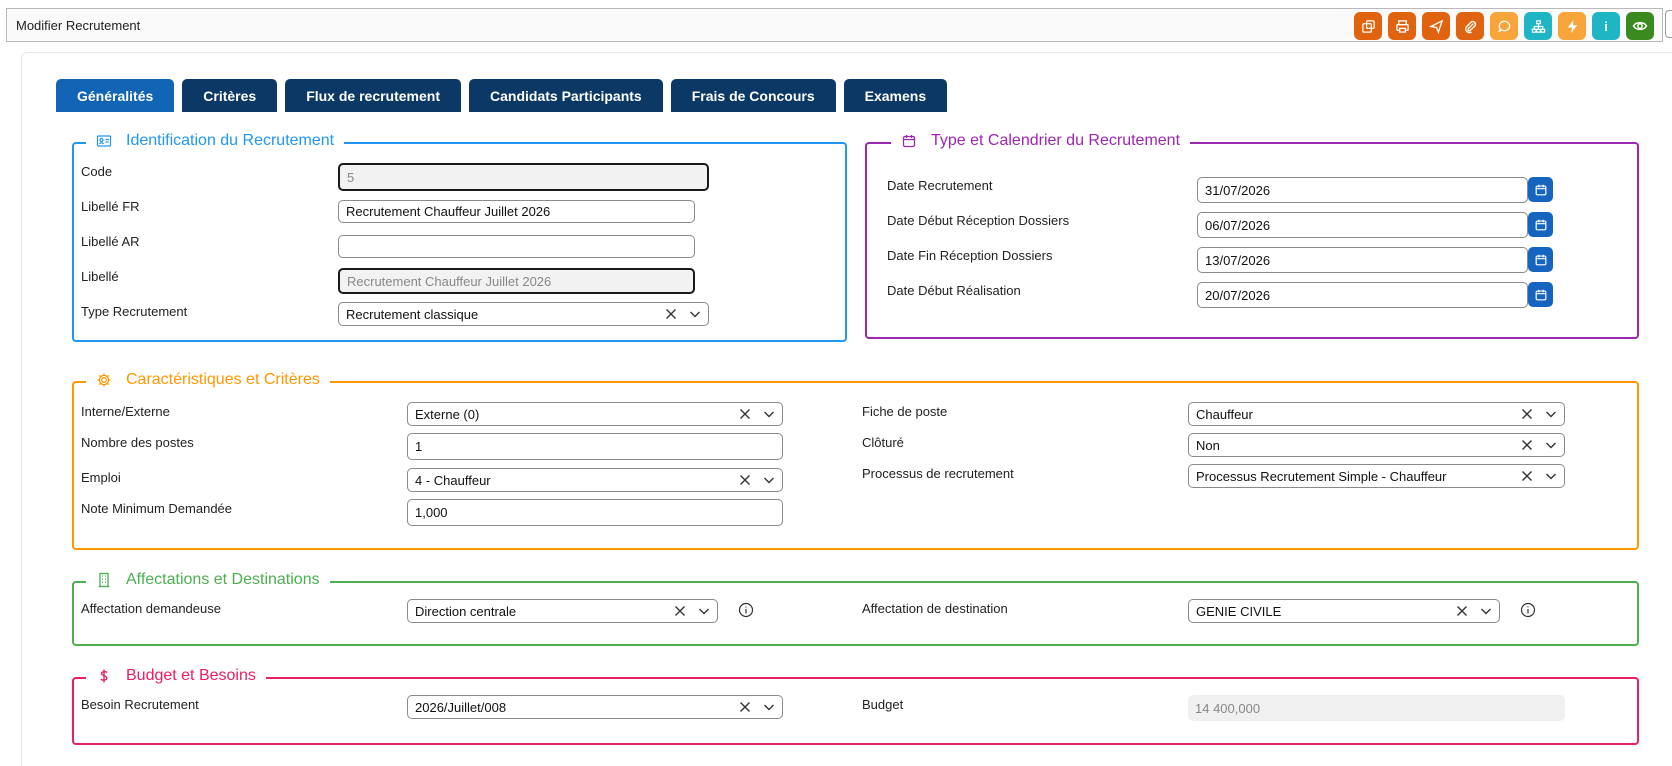 Image resolution: width=1672 pixels, height=766 pixels. I want to click on libelle-ar-label: Libellé AR, so click(110, 241).